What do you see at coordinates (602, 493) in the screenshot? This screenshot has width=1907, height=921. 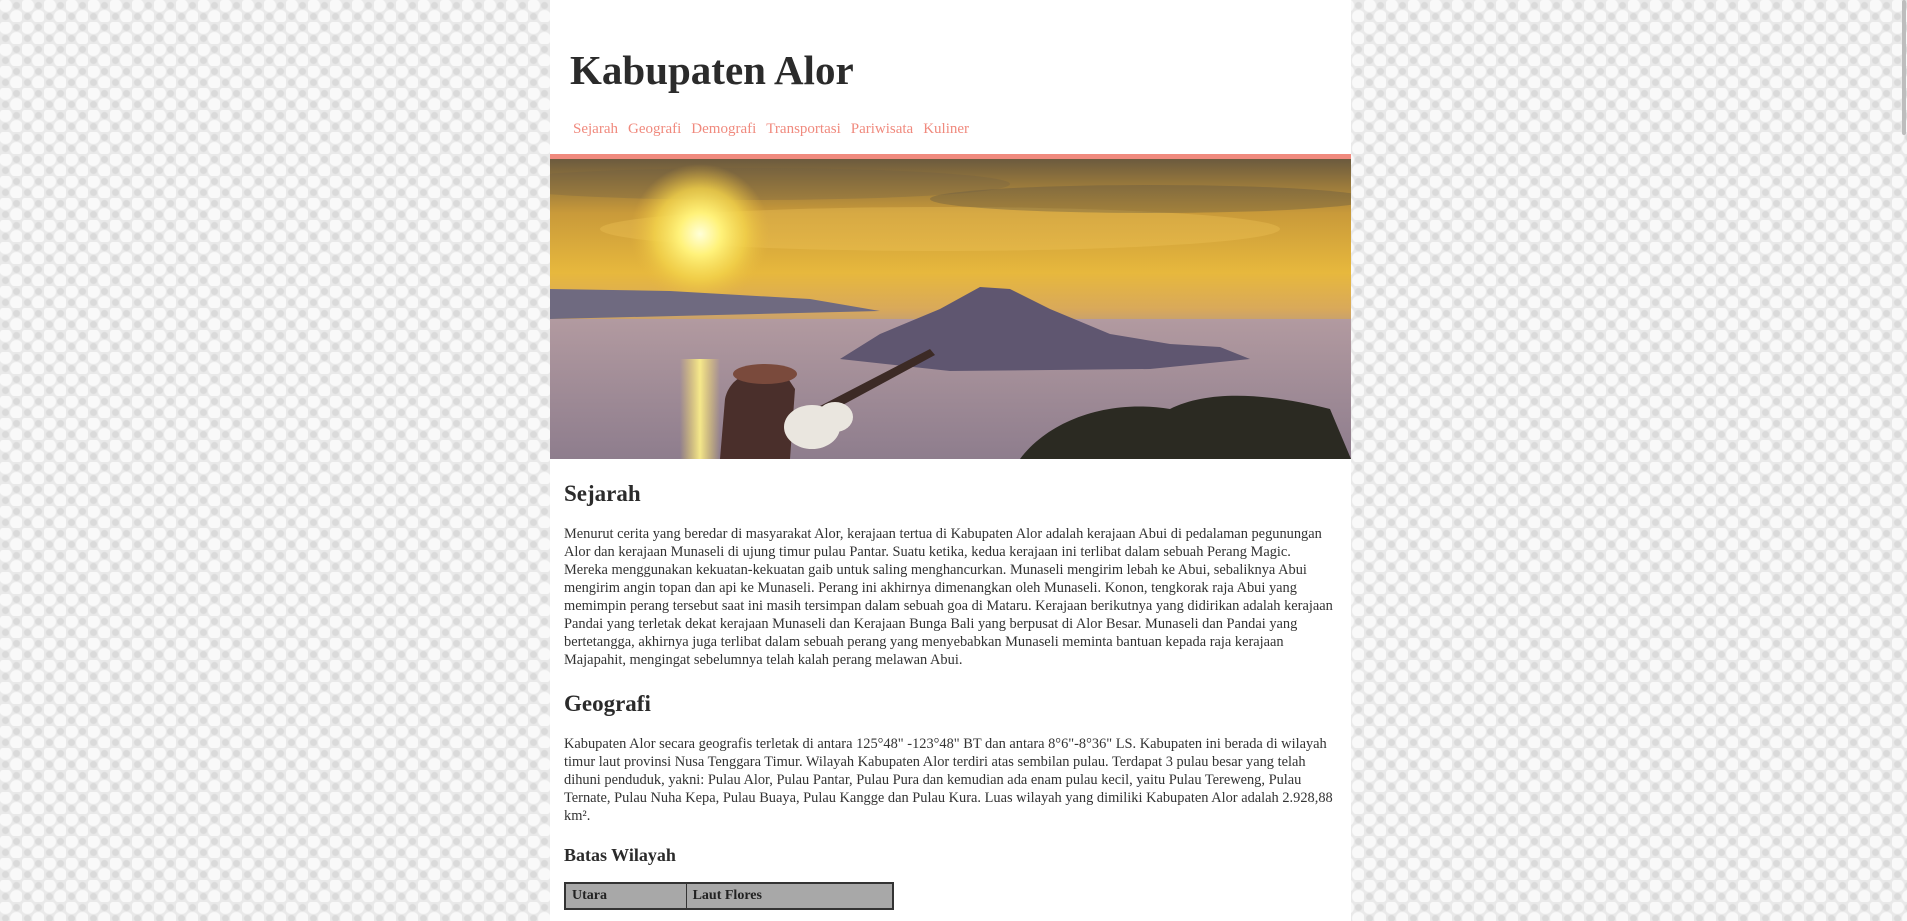 I see `section-heading-sejarah: Sejarah` at bounding box center [602, 493].